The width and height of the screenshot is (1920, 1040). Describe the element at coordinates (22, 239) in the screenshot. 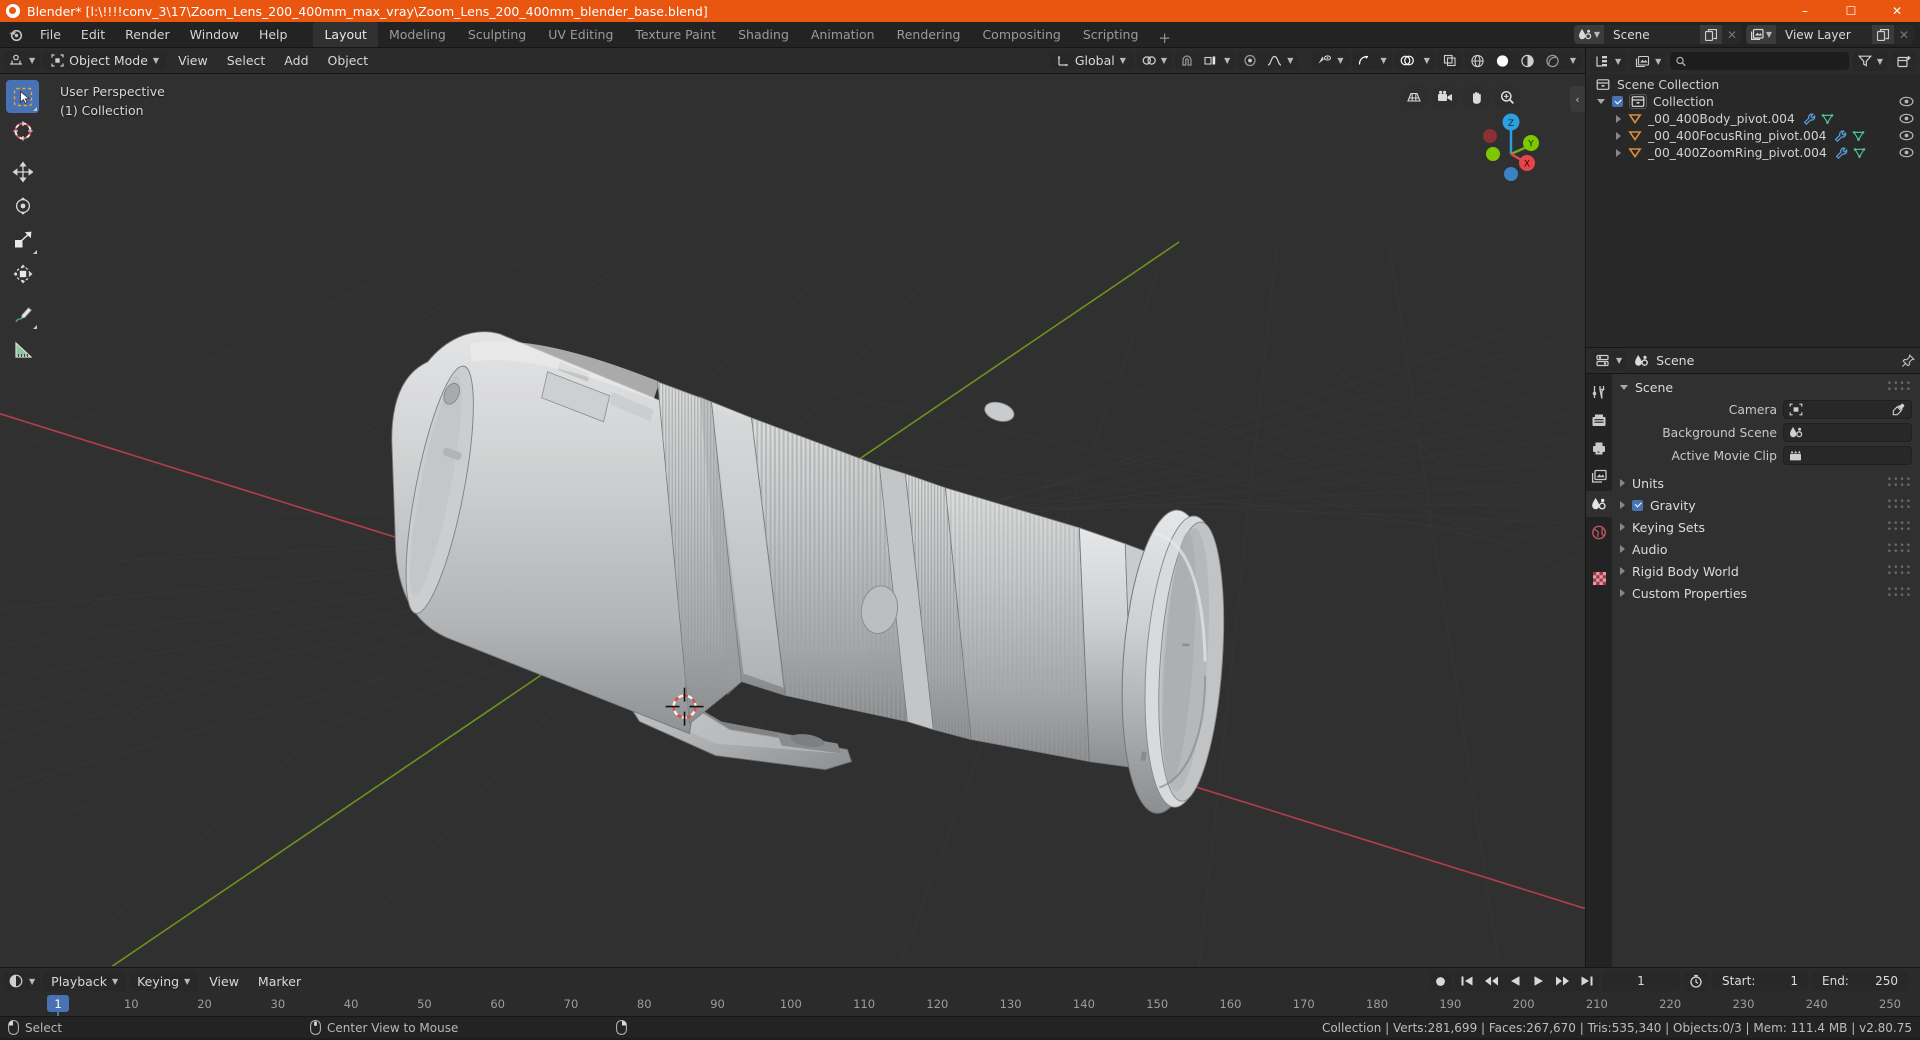

I see `scale-tool` at that location.